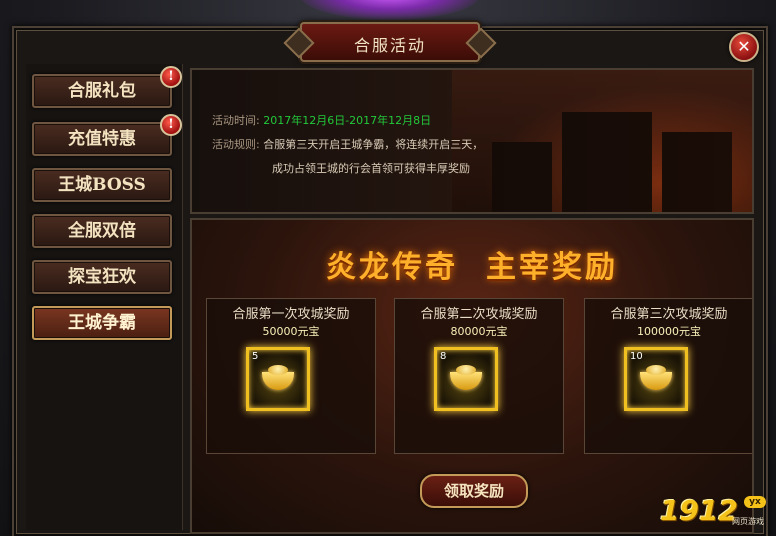 The height and width of the screenshot is (536, 776). I want to click on sidebar-item-label: 全服双倍, so click(102, 231).